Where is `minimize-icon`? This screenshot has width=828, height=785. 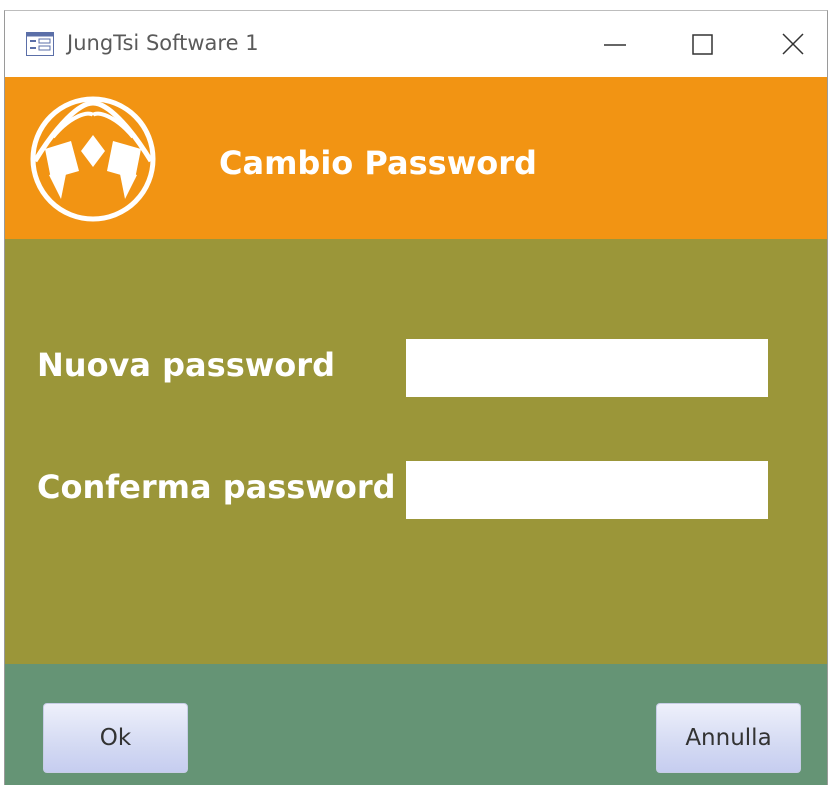 minimize-icon is located at coordinates (615, 45).